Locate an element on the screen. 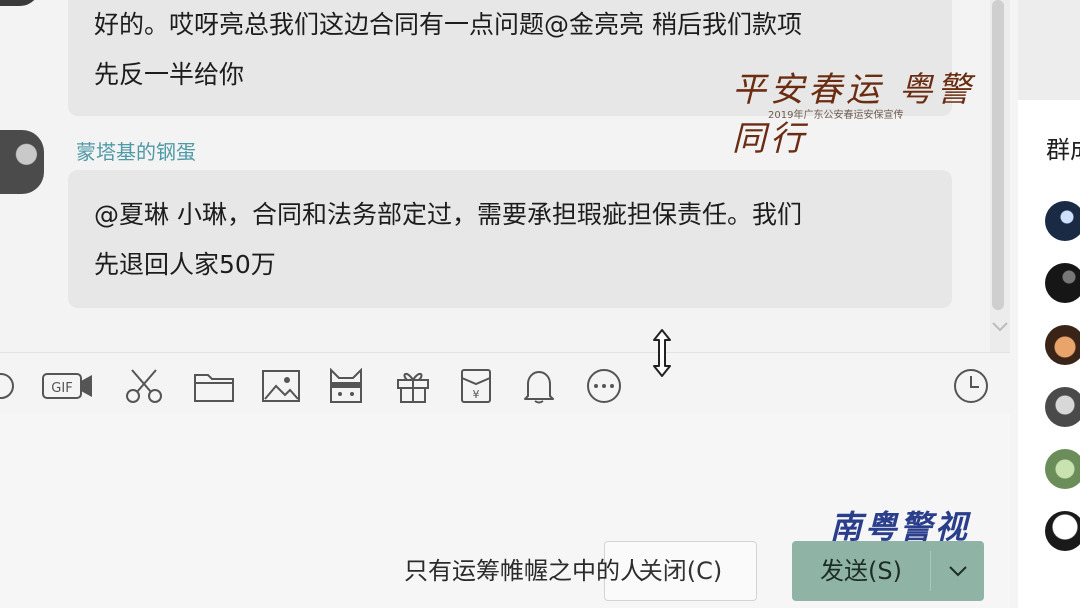 Image resolution: width=1080 pixels, height=608 pixels. more-icon is located at coordinates (604, 386).